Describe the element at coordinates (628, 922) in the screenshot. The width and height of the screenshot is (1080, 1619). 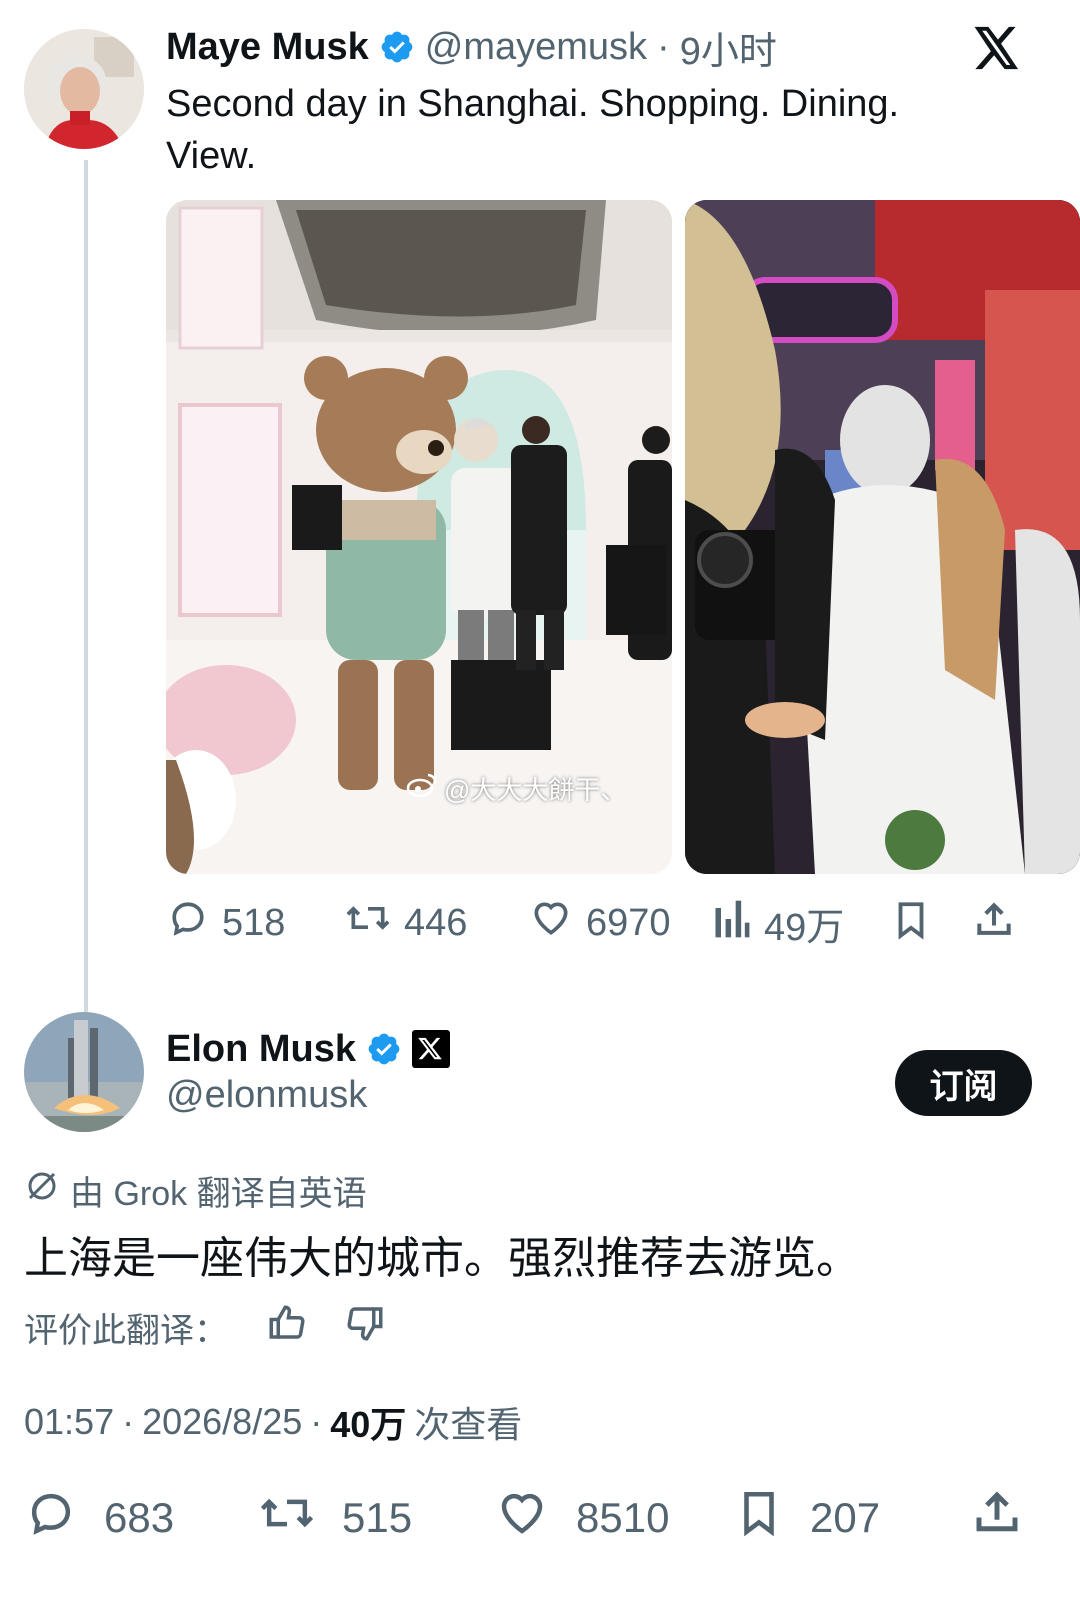
I see `like-count: 6970` at that location.